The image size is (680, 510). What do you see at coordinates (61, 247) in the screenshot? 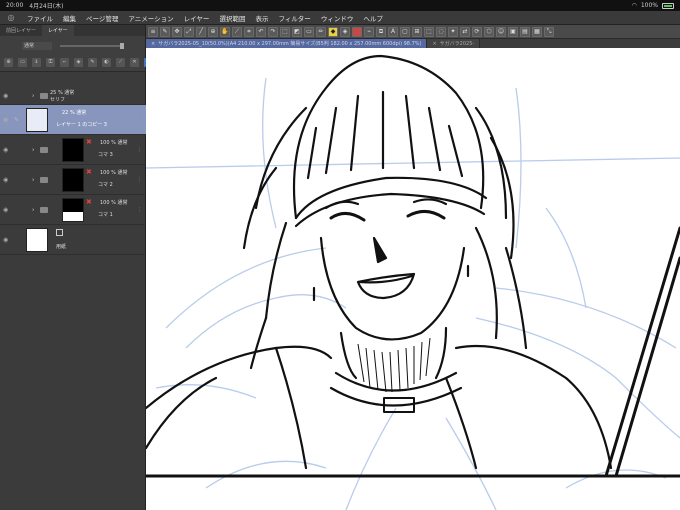
I see `layer-name: 用紙` at bounding box center [61, 247].